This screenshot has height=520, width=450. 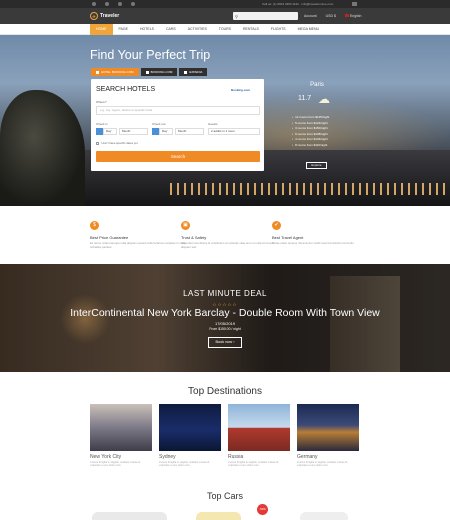 What do you see at coordinates (355, 16) in the screenshot?
I see `language-label: English` at bounding box center [355, 16].